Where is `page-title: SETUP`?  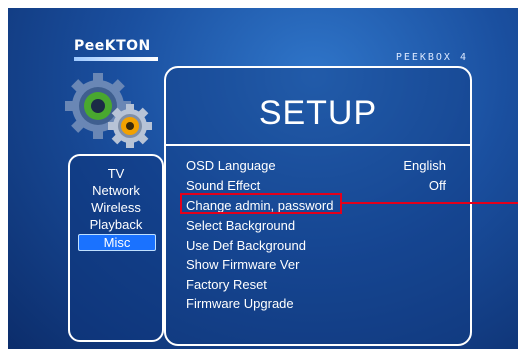 page-title: SETUP is located at coordinates (318, 113).